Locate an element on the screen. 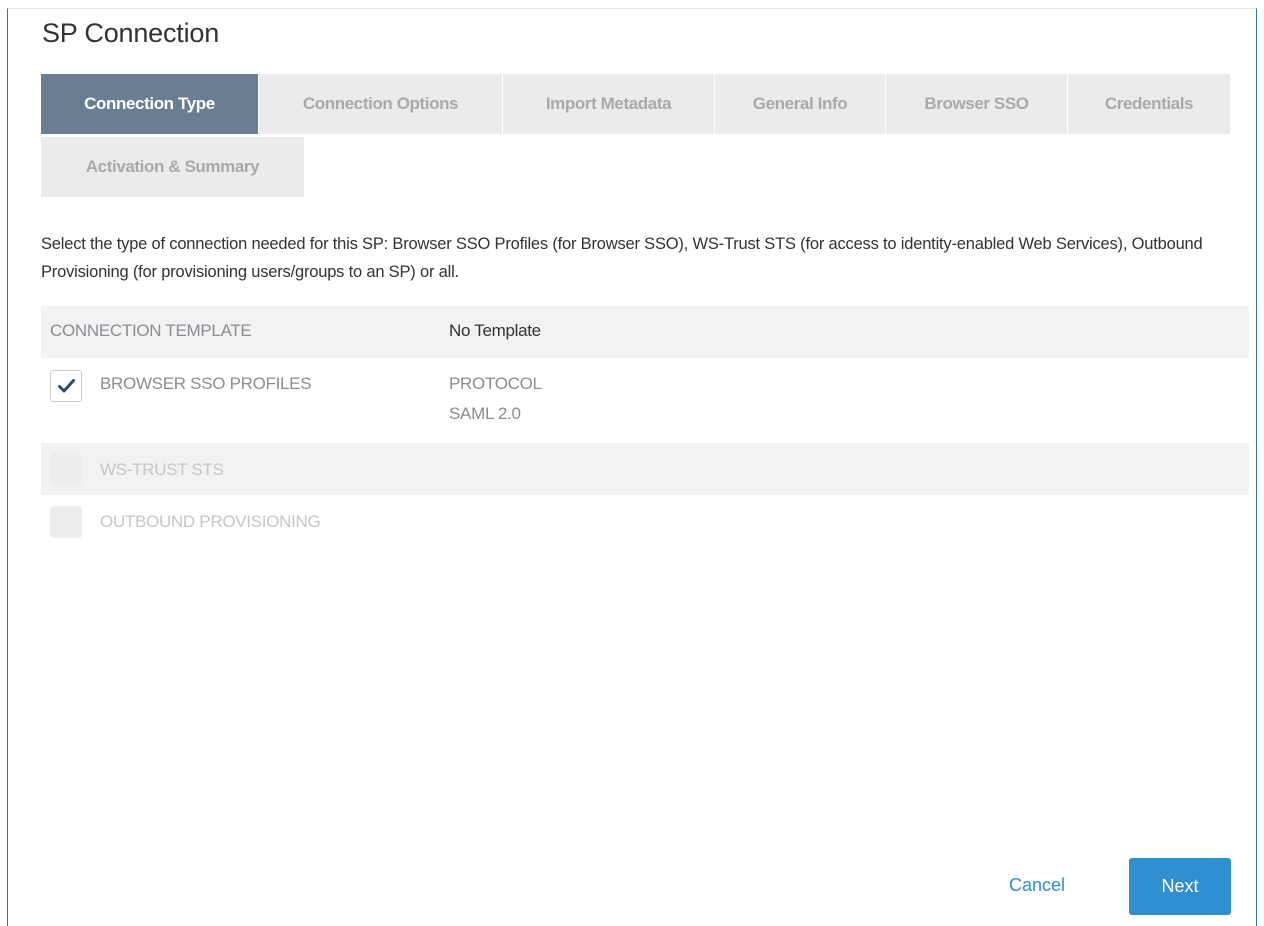 This screenshot has height=926, width=1264. browser-sso-profiles-checkbox is located at coordinates (66, 386).